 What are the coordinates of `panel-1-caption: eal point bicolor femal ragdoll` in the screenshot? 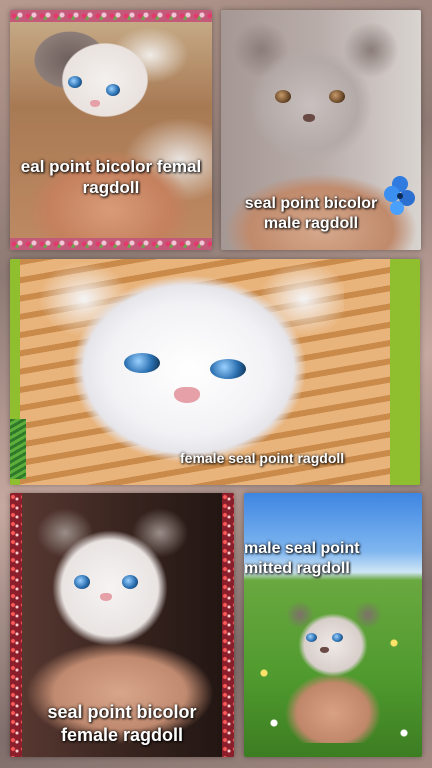 It's located at (111, 177).